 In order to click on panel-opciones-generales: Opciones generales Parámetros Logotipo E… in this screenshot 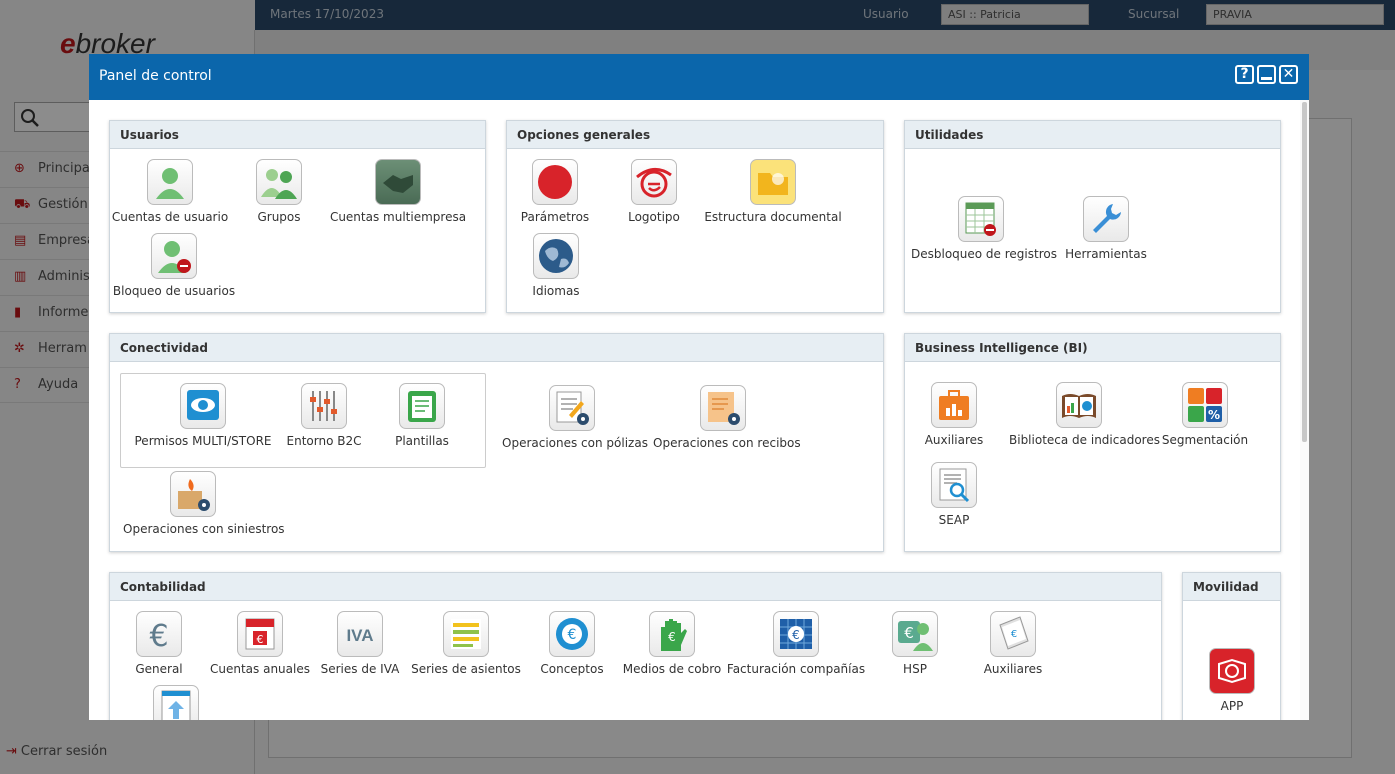, I will do `click(695, 216)`.